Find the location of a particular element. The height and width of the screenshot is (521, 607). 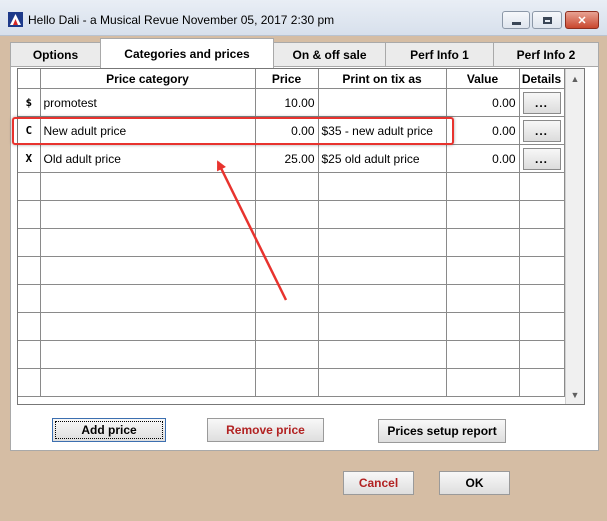

scroll-down-icon: ▼ is located at coordinates (575, 394).